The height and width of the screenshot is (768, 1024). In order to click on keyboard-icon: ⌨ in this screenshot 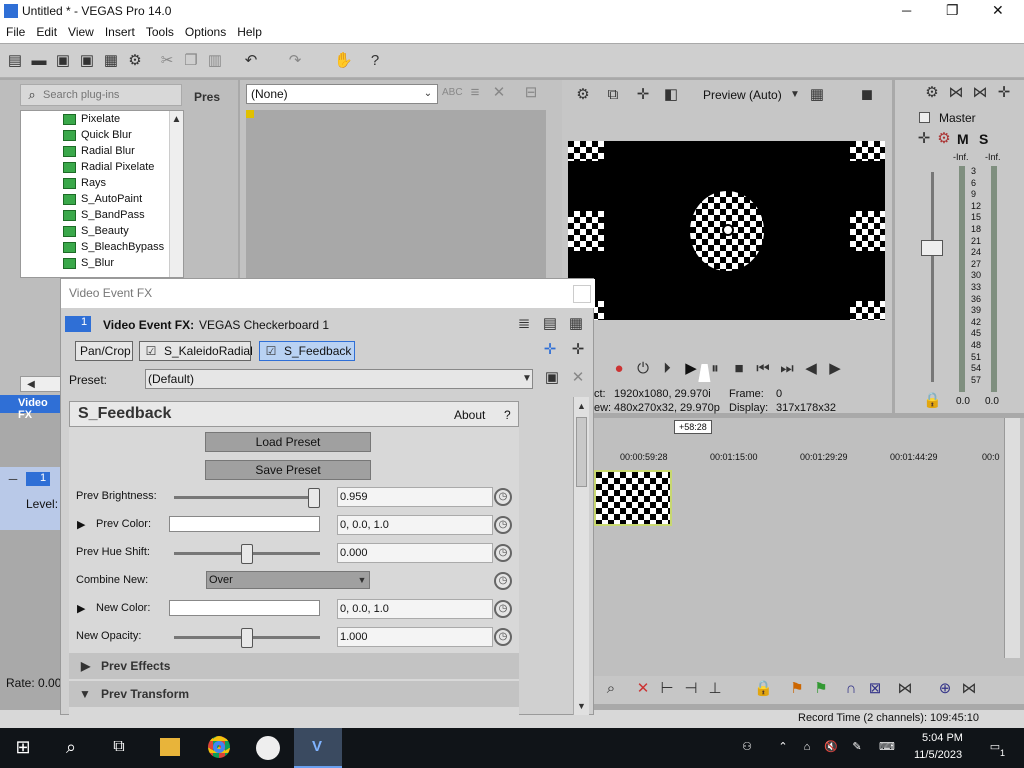, I will do `click(887, 747)`.